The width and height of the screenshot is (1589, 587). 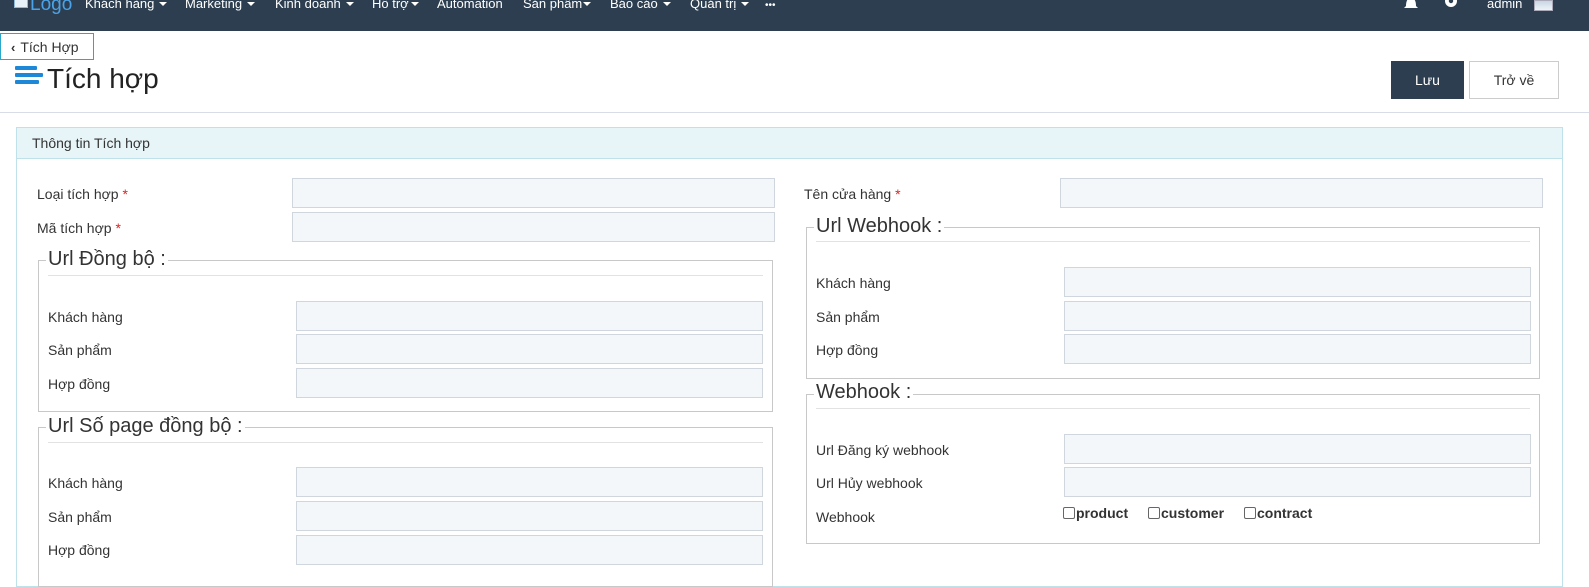 What do you see at coordinates (1186, 513) in the screenshot?
I see `webhook-customer-checkbox: customer` at bounding box center [1186, 513].